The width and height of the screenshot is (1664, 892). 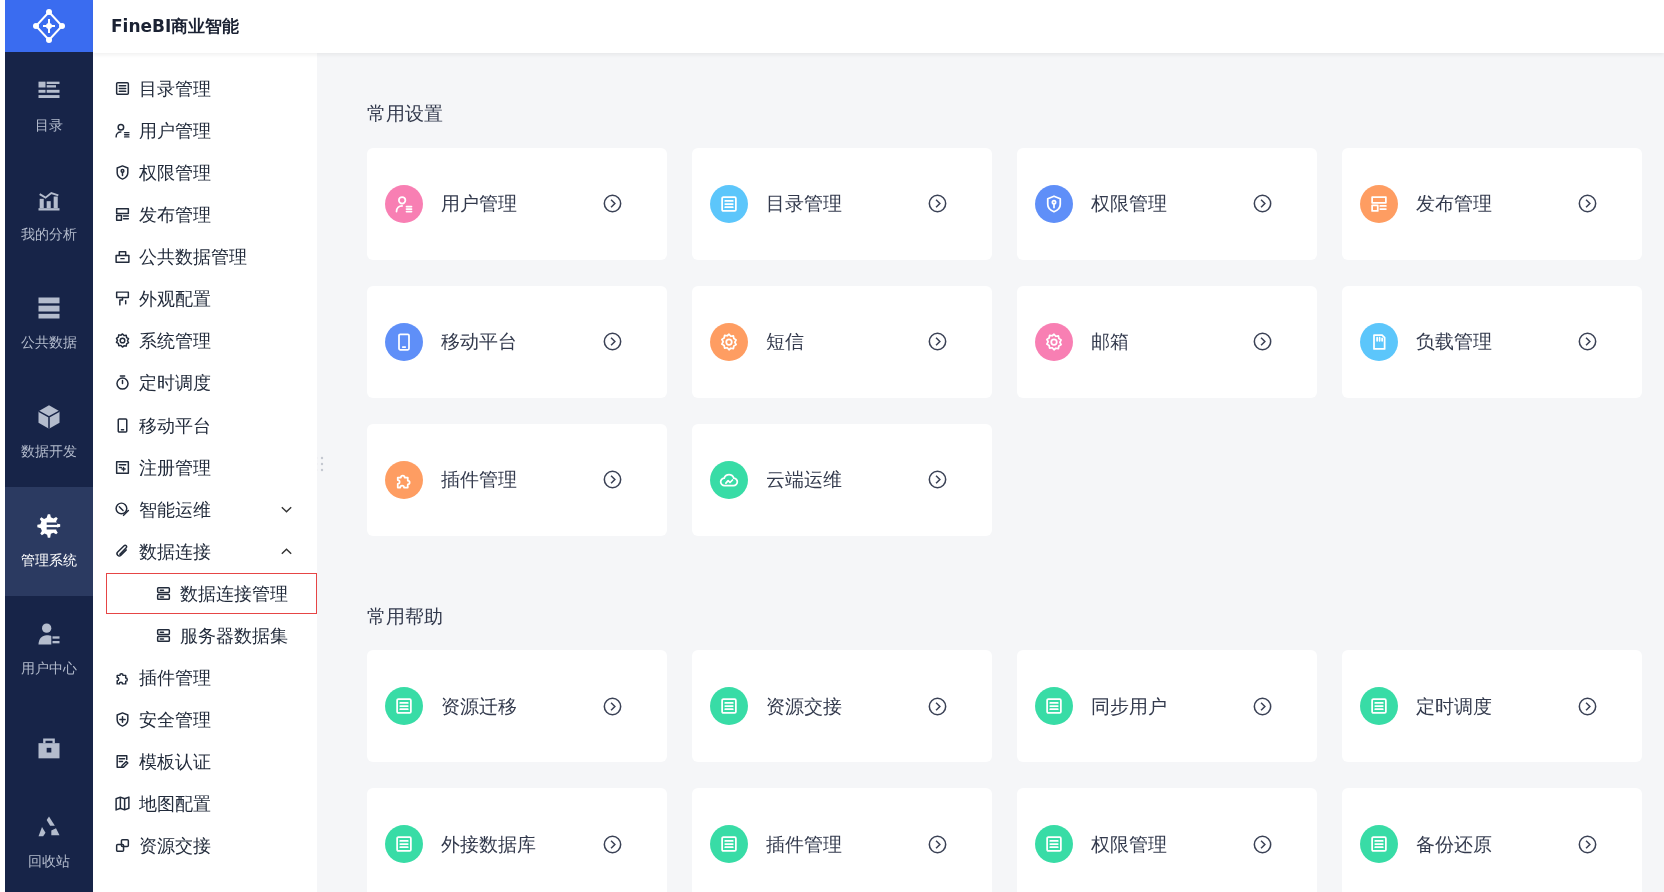 I want to click on menu-item: 模板认证, so click(x=205, y=761).